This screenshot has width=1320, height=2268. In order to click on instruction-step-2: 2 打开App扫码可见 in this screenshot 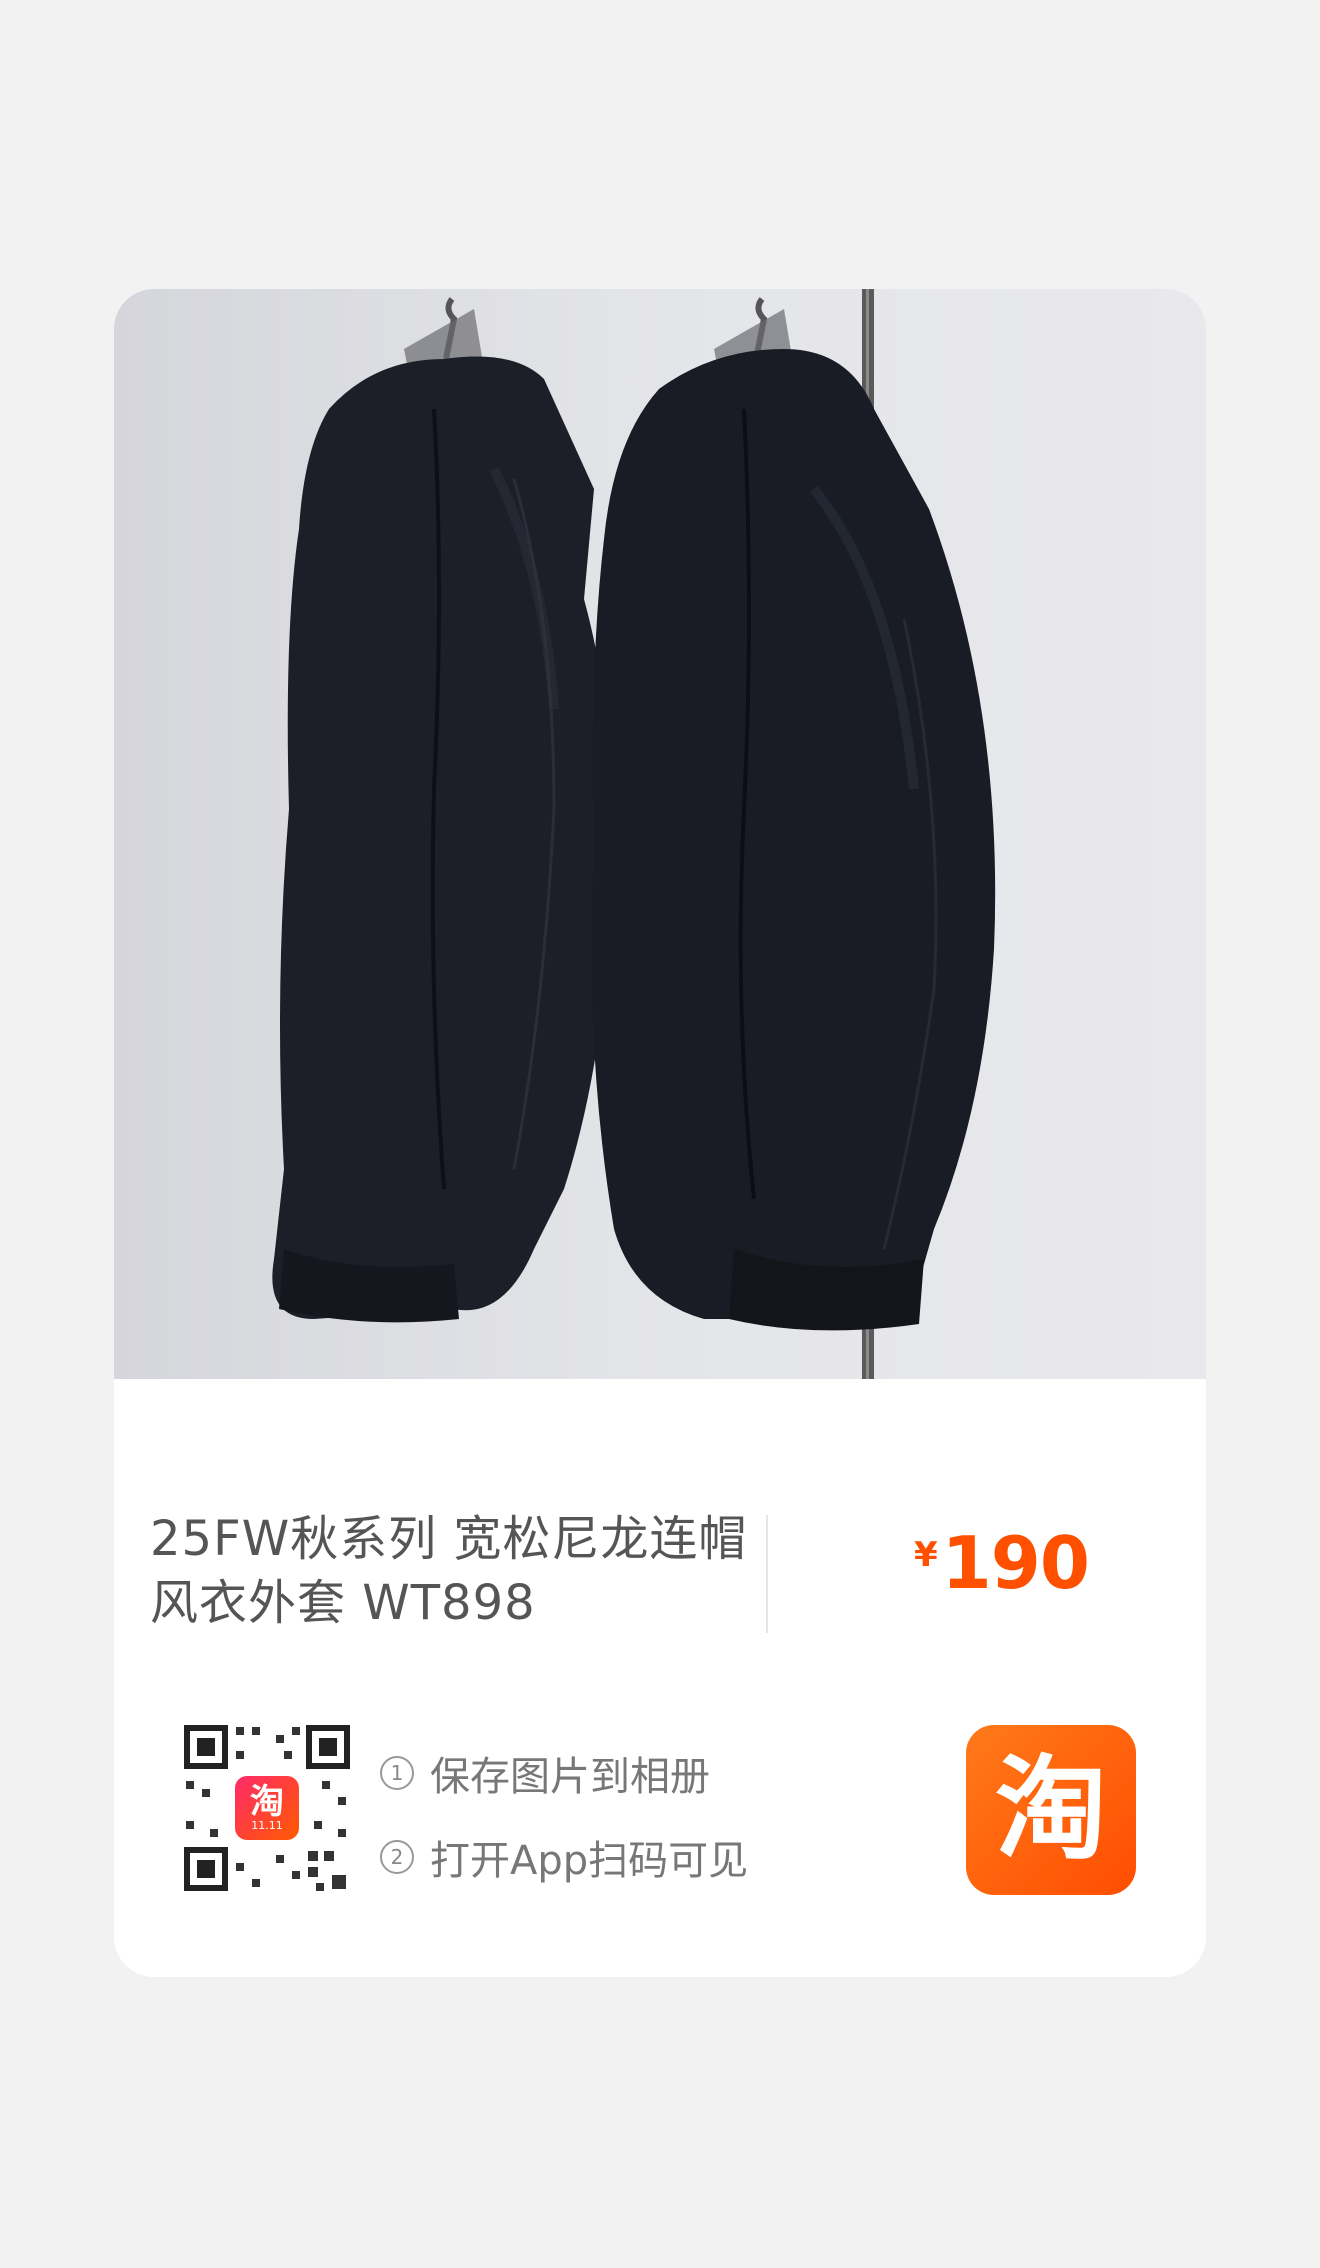, I will do `click(564, 1857)`.